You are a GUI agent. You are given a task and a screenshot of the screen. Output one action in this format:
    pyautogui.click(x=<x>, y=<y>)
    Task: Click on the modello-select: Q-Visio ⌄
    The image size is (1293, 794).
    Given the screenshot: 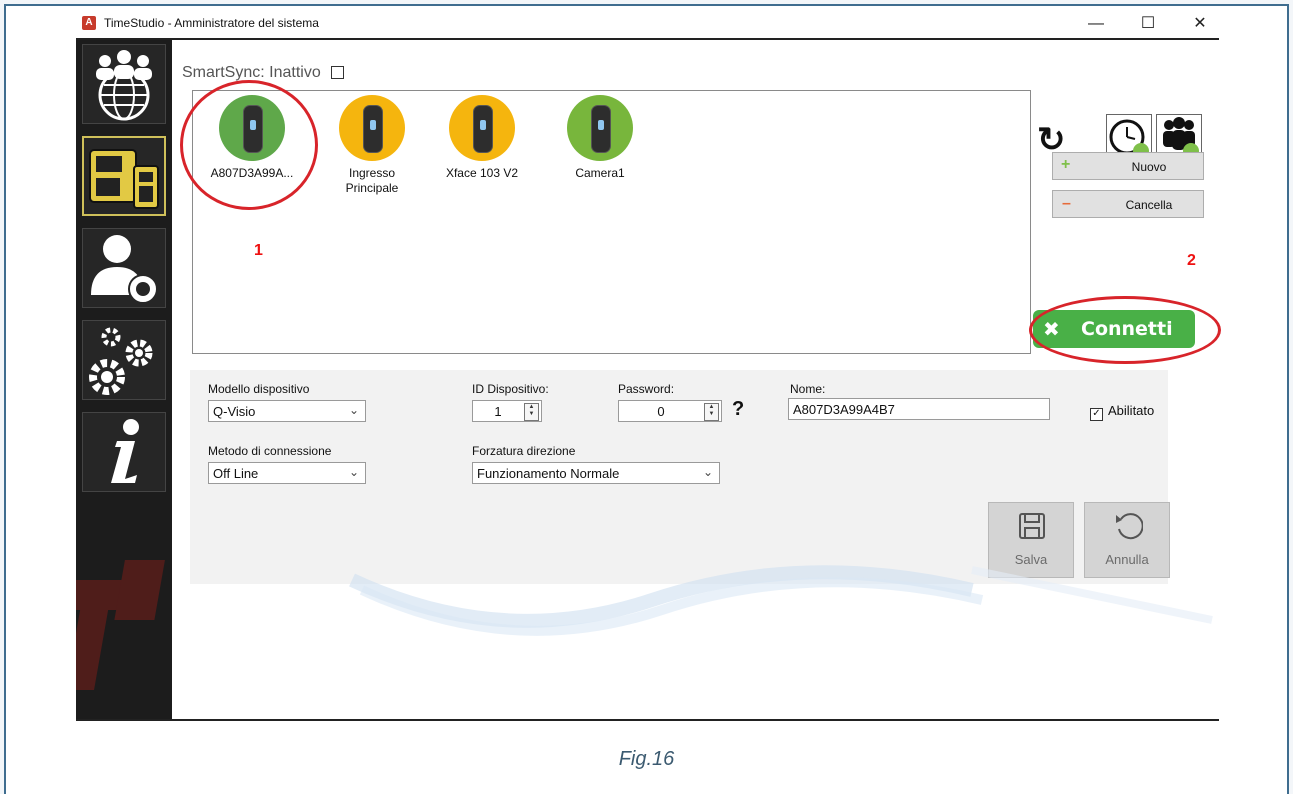 What is the action you would take?
    pyautogui.click(x=287, y=411)
    